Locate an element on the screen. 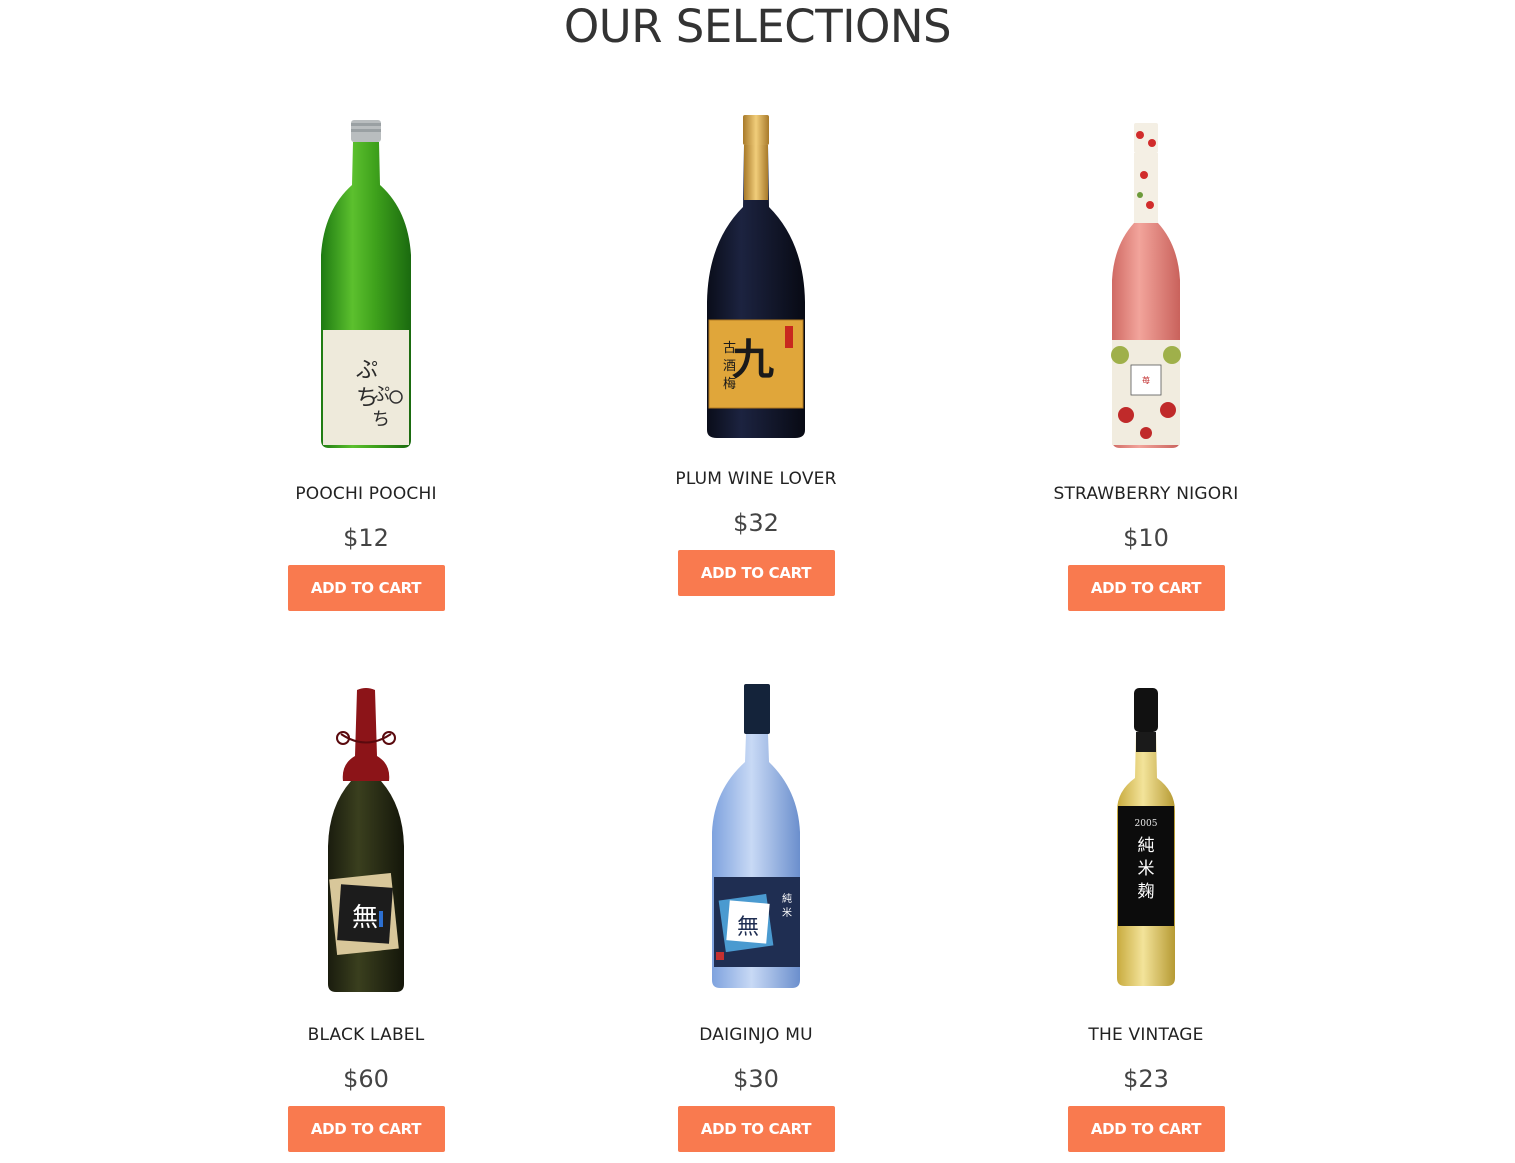 This screenshot has width=1515, height=1163. product-card-the-vintage: 2005 純 米 麹 THE VINTAGE $23 ADD TO CART is located at coordinates (1146, 919).